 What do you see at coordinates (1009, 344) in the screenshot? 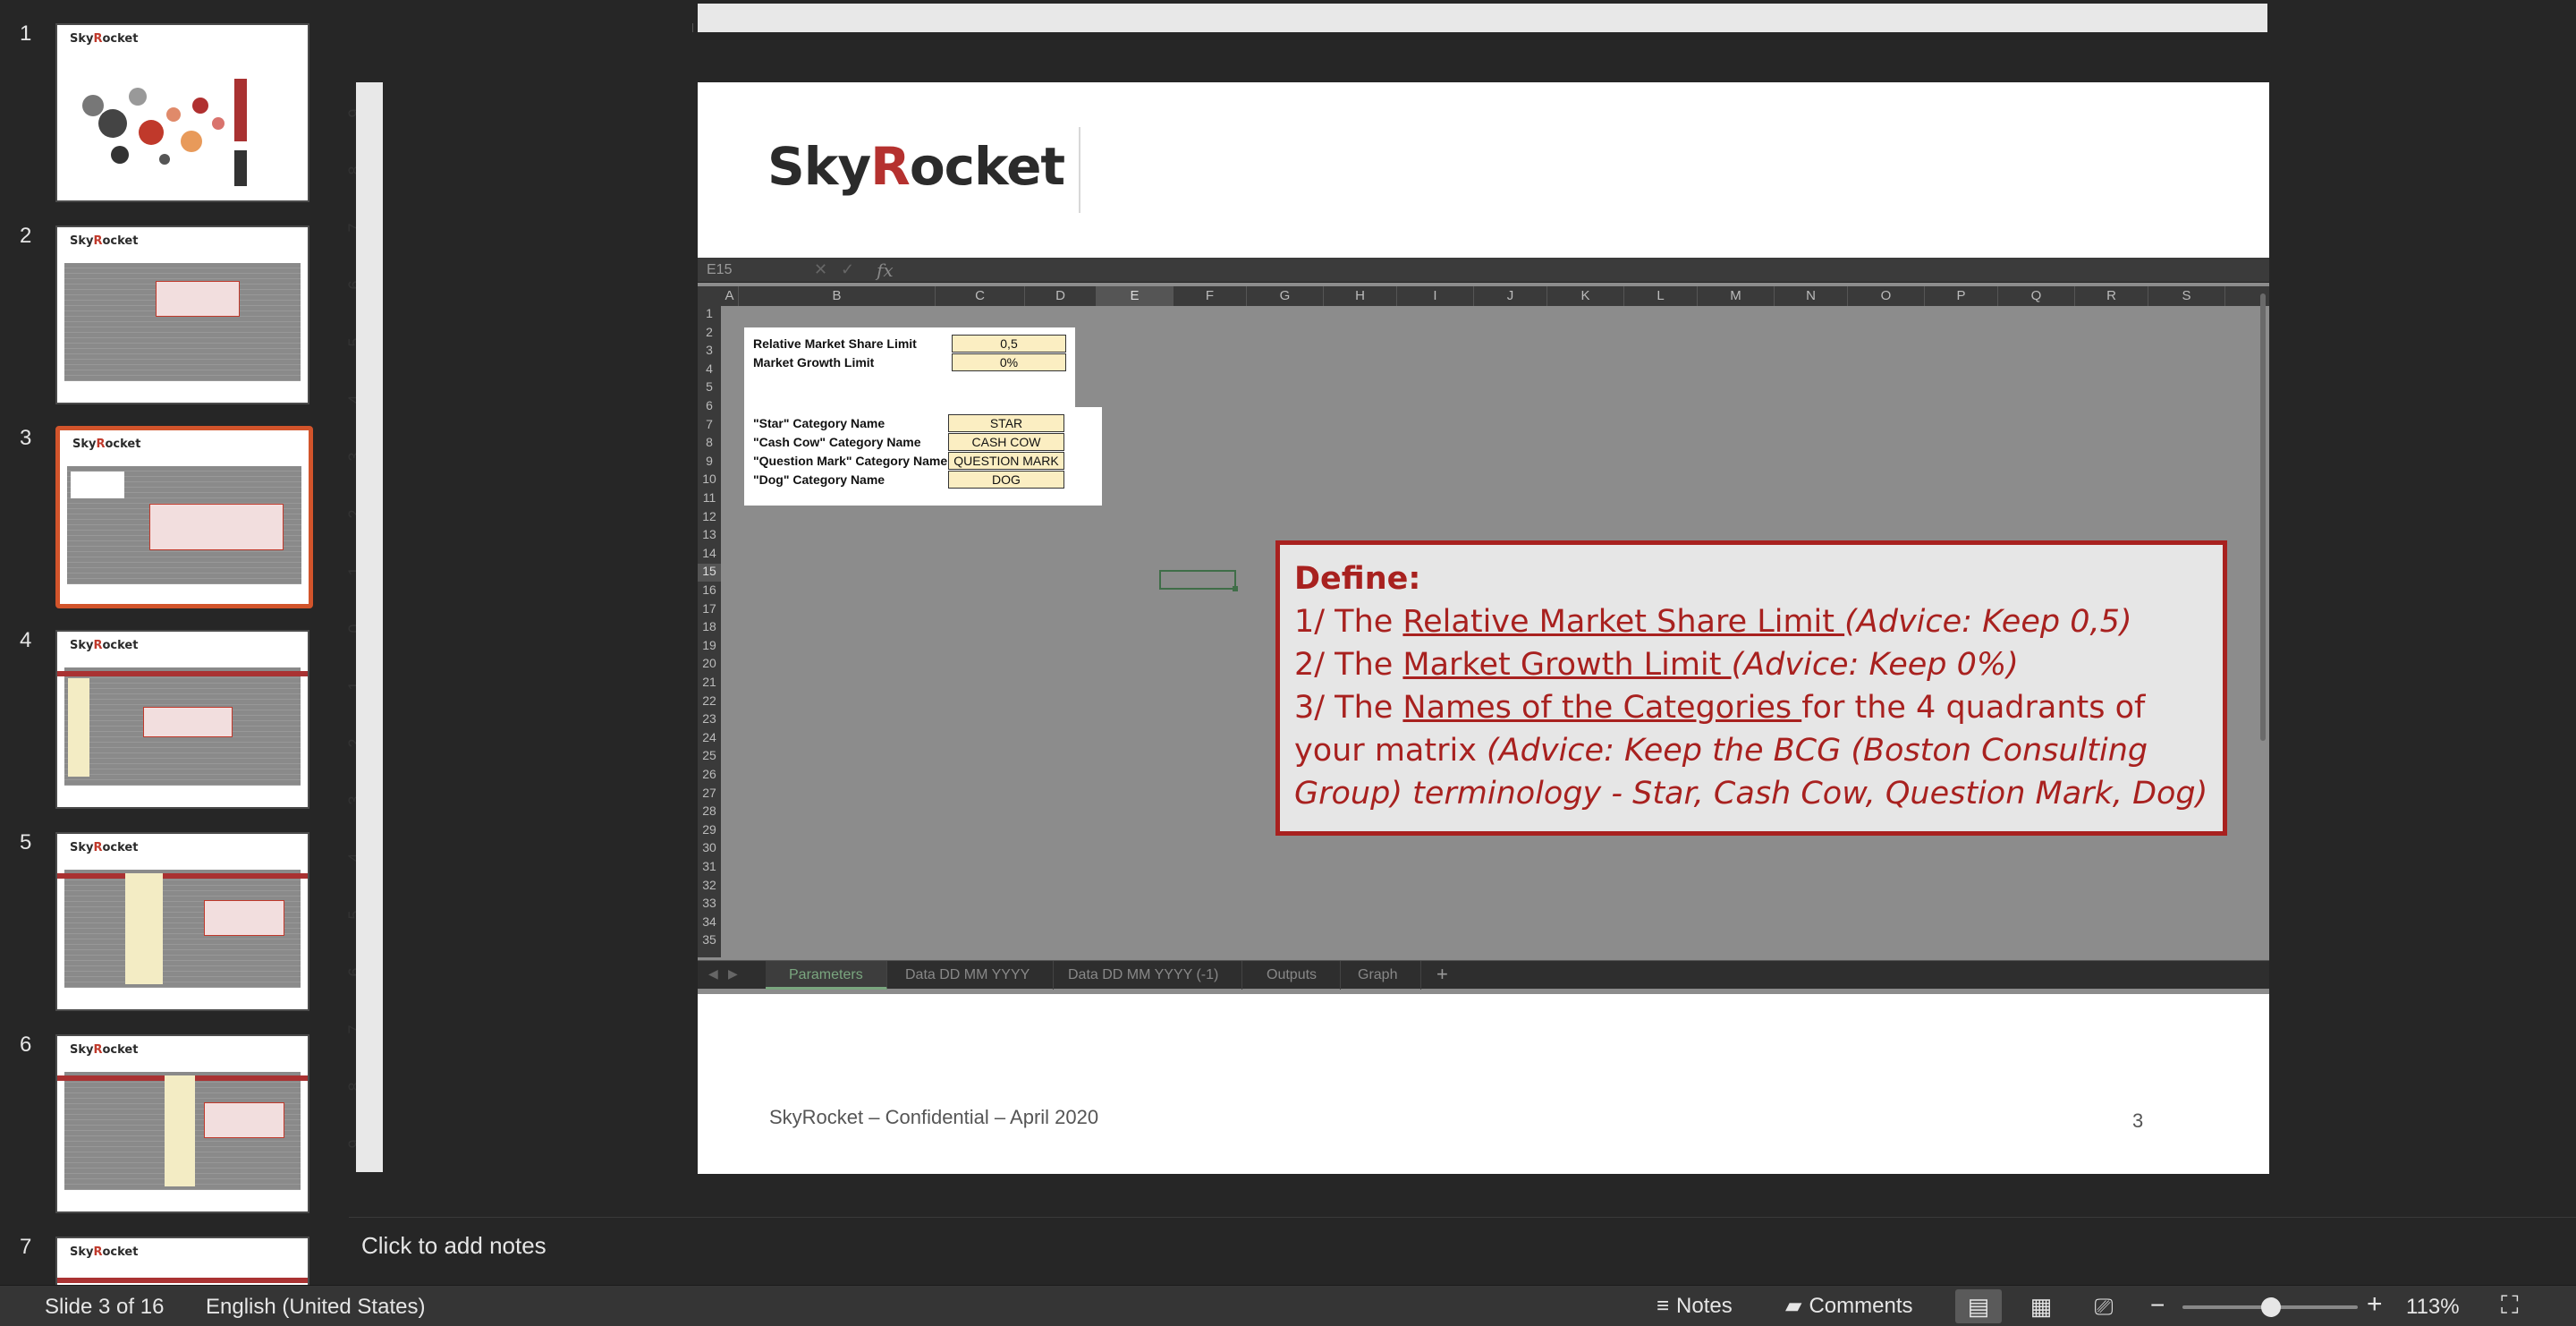
I see `rms-value-cell: 0,5` at bounding box center [1009, 344].